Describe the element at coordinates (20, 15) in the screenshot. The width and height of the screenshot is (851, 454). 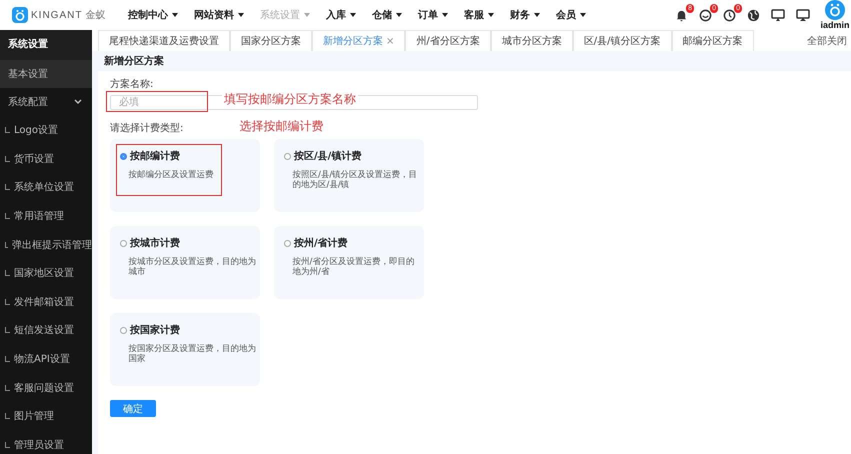
I see `ant-logo-icon` at that location.